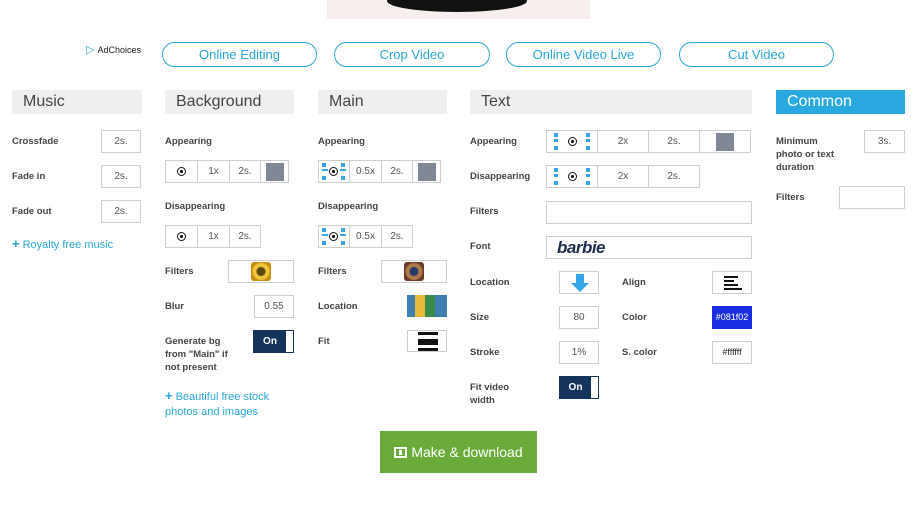 The image size is (920, 518). I want to click on background-heading: Background, so click(229, 102).